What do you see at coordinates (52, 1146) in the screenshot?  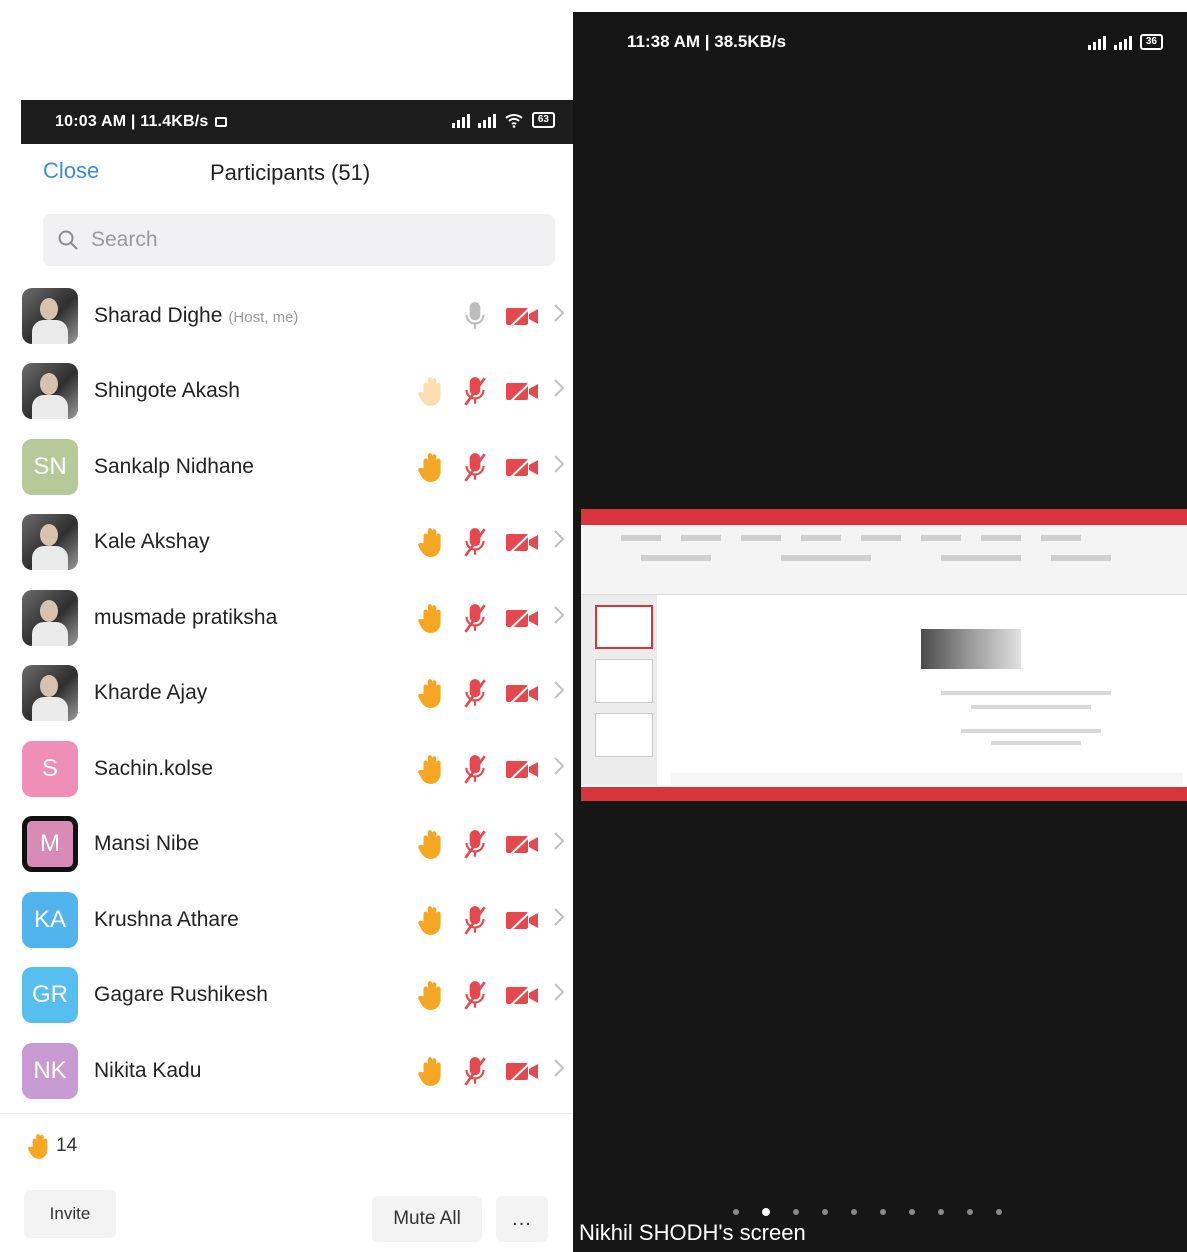 I see `raised-hands-count: 14` at bounding box center [52, 1146].